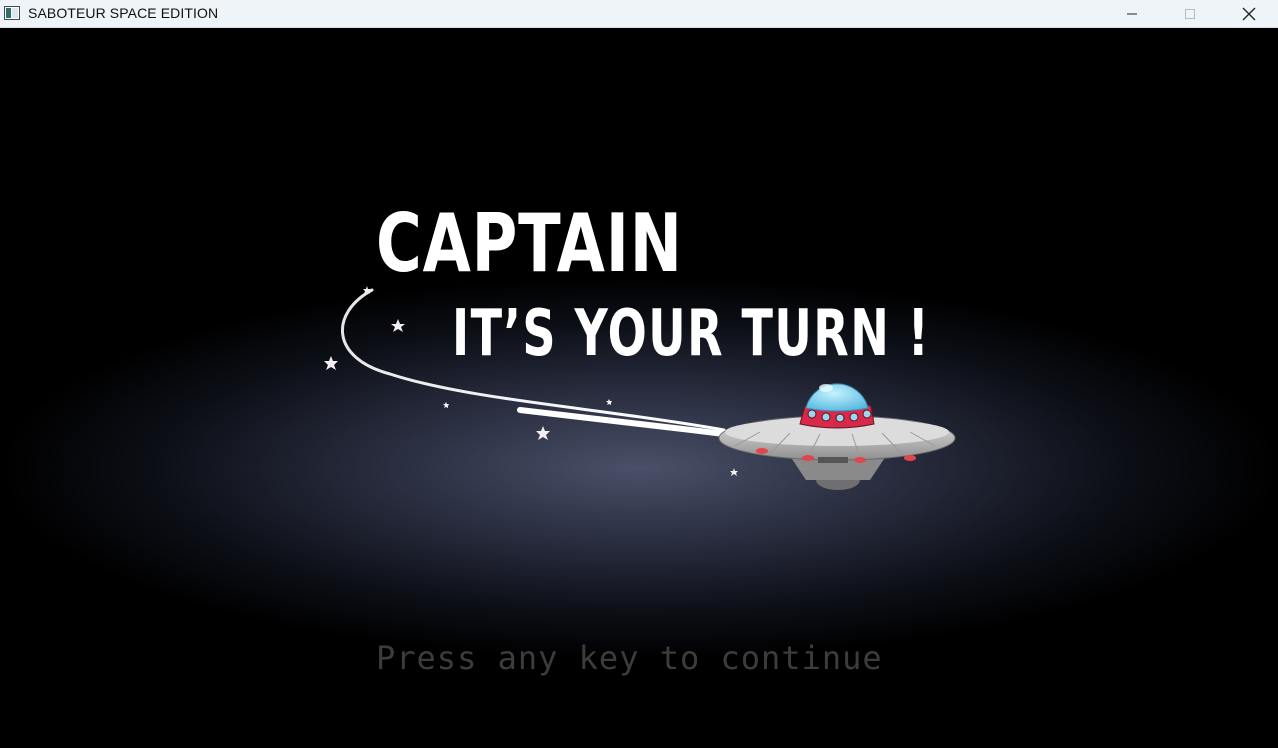 The height and width of the screenshot is (748, 1278). I want to click on ufo-icon, so click(837, 436).